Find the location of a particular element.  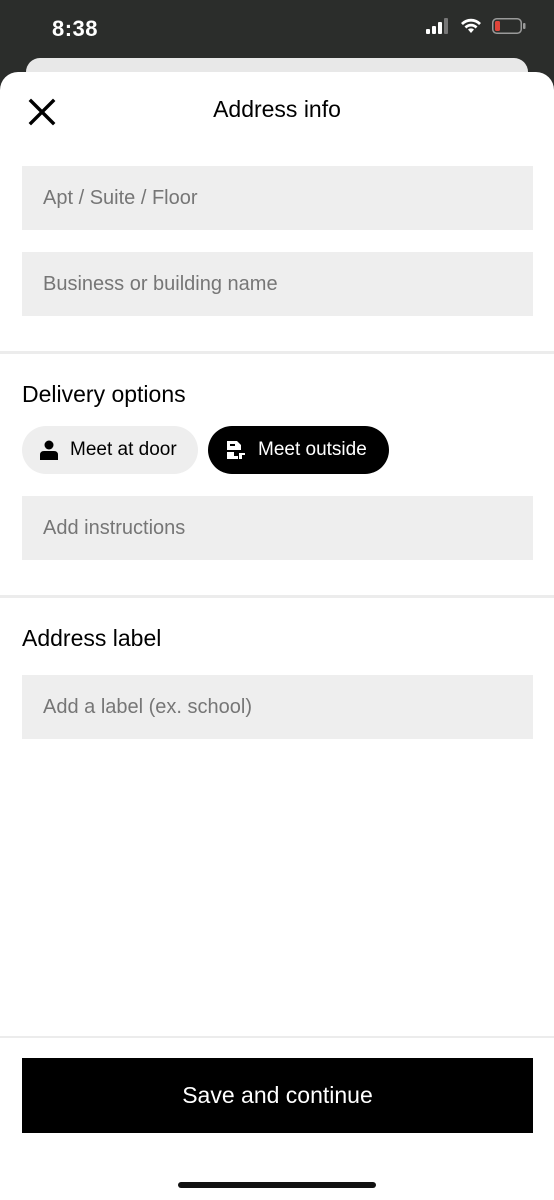

meet-at-door-option: Meet at door is located at coordinates (110, 450).